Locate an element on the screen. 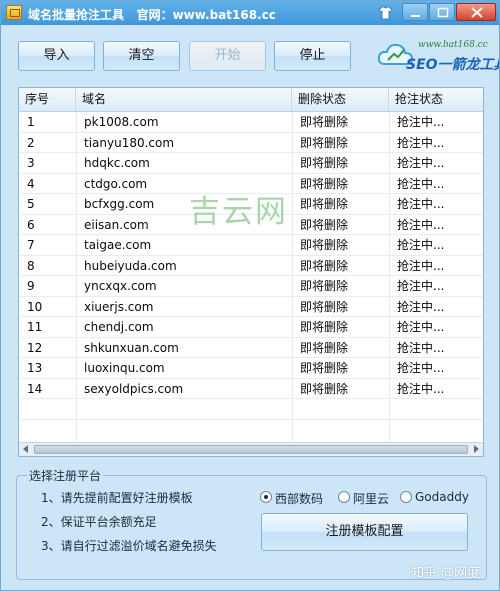  maximize-button is located at coordinates (442, 12).